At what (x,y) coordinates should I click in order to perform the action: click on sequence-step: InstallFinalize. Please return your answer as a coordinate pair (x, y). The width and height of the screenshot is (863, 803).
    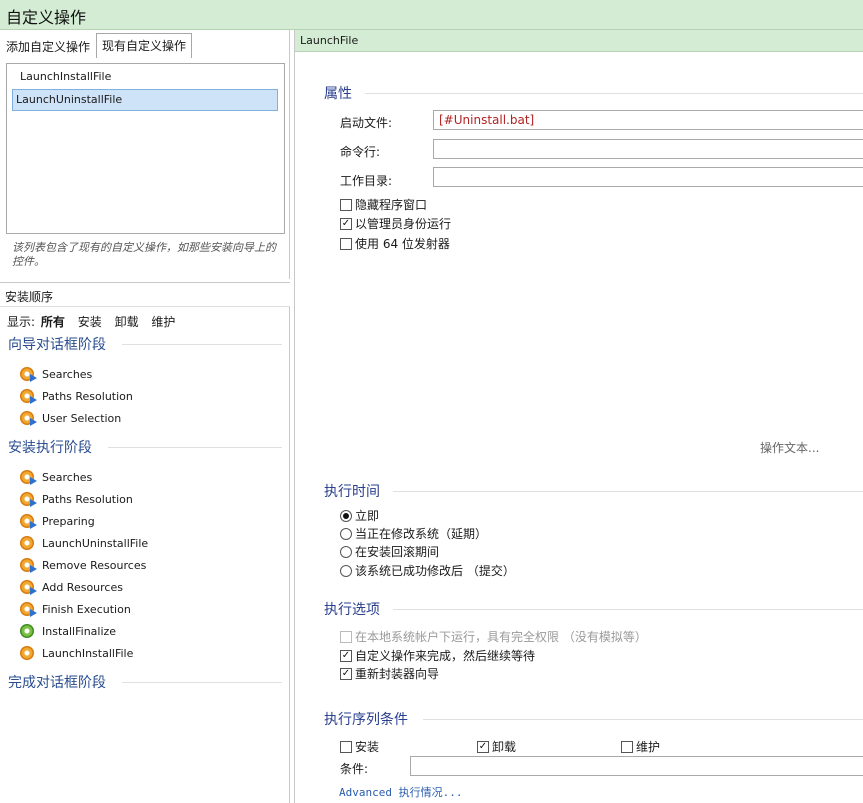
    Looking at the image, I should click on (68, 631).